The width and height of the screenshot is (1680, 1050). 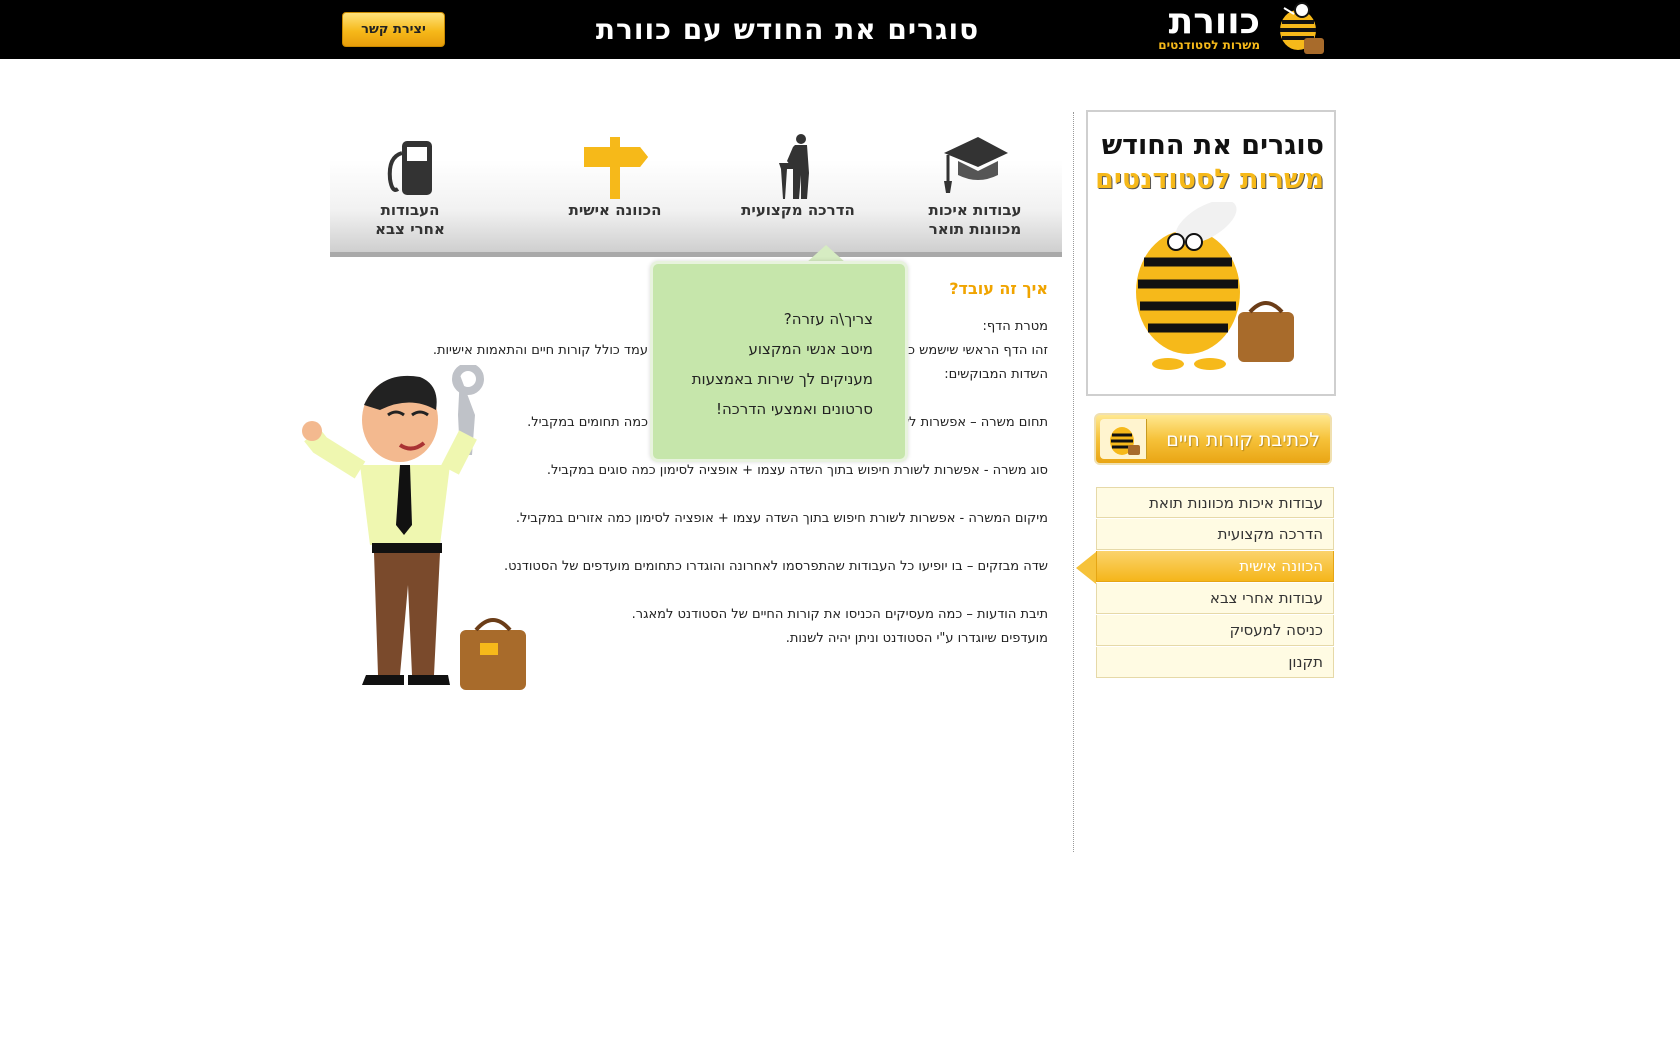 I want to click on nav-item-after-army: העבודות אחרי צבא, so click(x=410, y=186).